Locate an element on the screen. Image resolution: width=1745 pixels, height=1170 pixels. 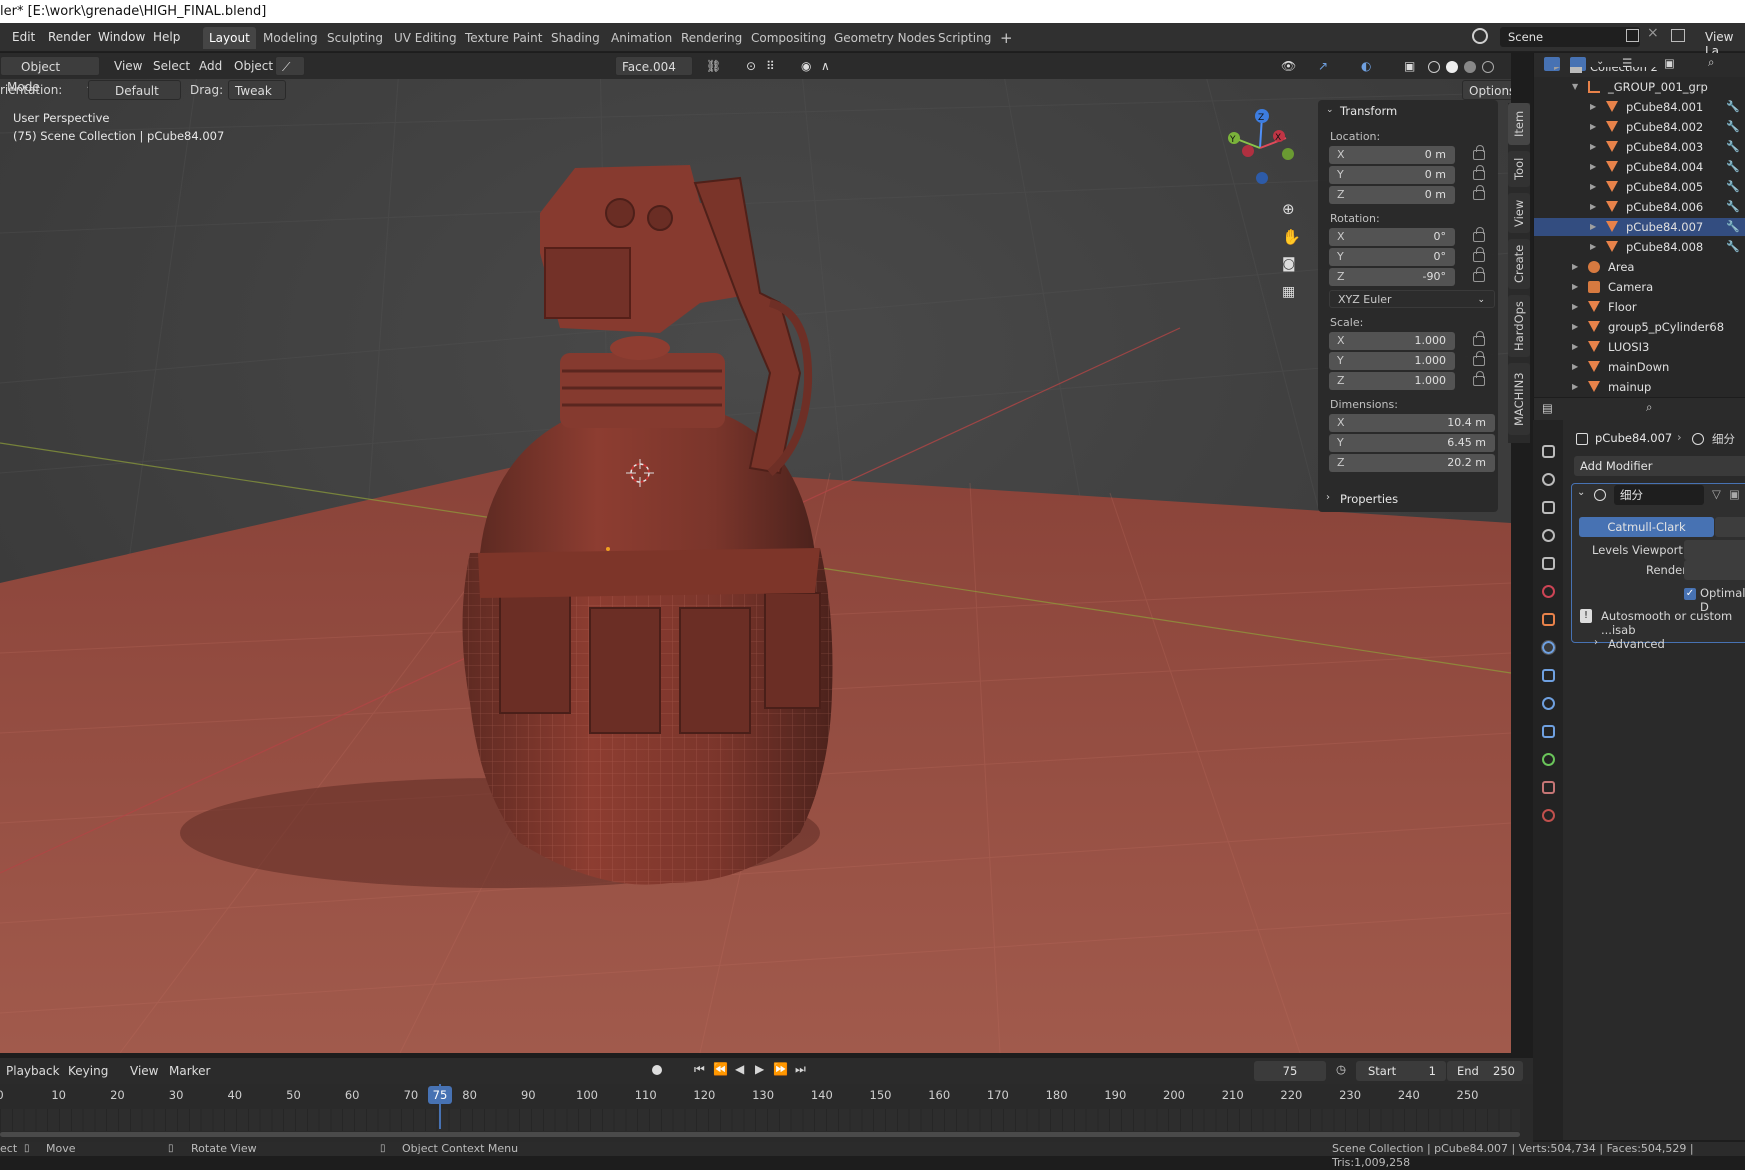
falloff-icon: ∧ is located at coordinates (825, 66).